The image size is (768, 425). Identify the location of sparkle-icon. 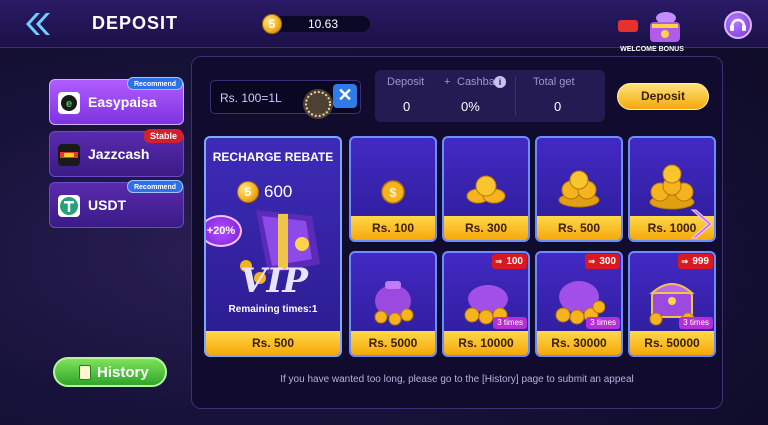
(318, 104).